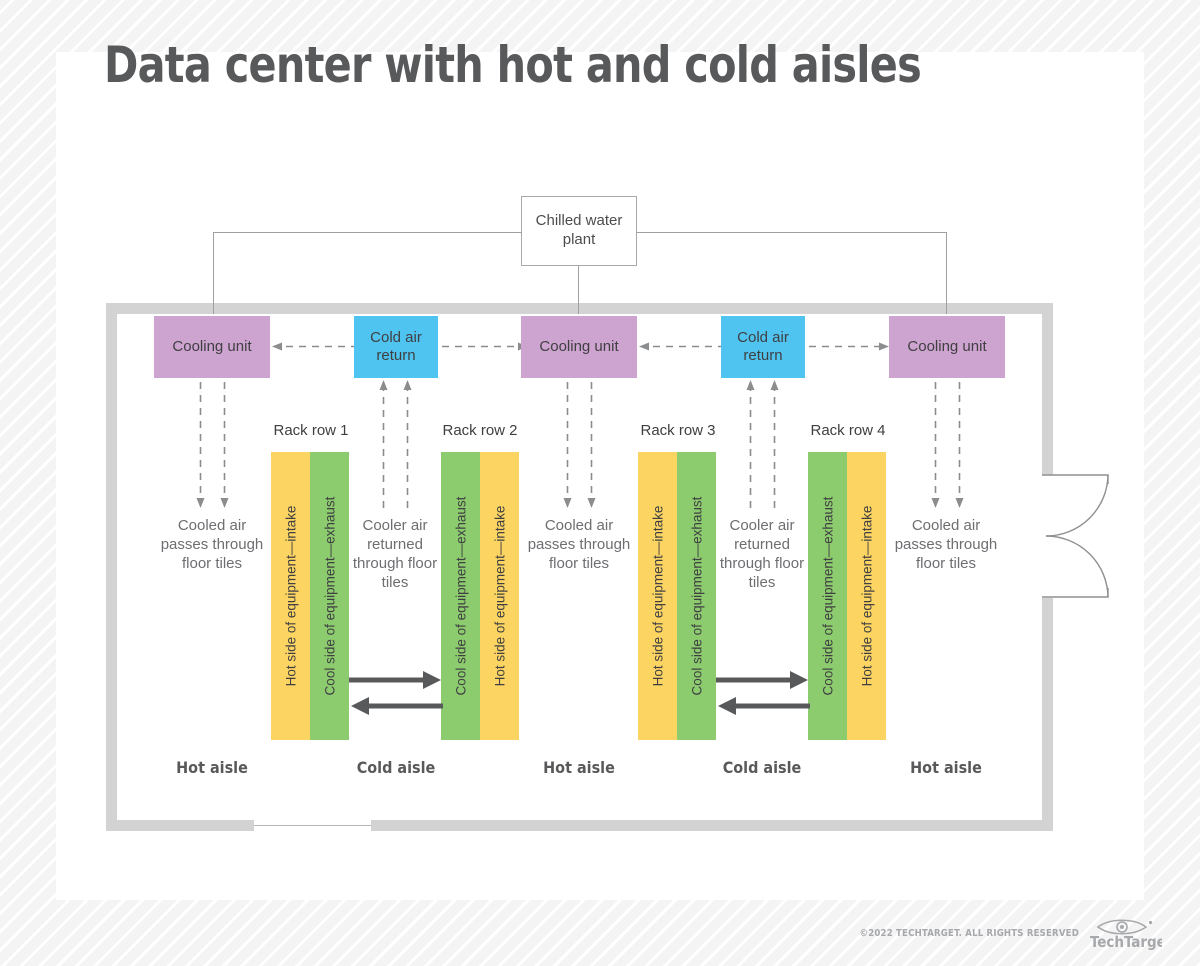  I want to click on rack-row-4-hot-side-label: Hot side of equipment—intake, so click(866, 596).